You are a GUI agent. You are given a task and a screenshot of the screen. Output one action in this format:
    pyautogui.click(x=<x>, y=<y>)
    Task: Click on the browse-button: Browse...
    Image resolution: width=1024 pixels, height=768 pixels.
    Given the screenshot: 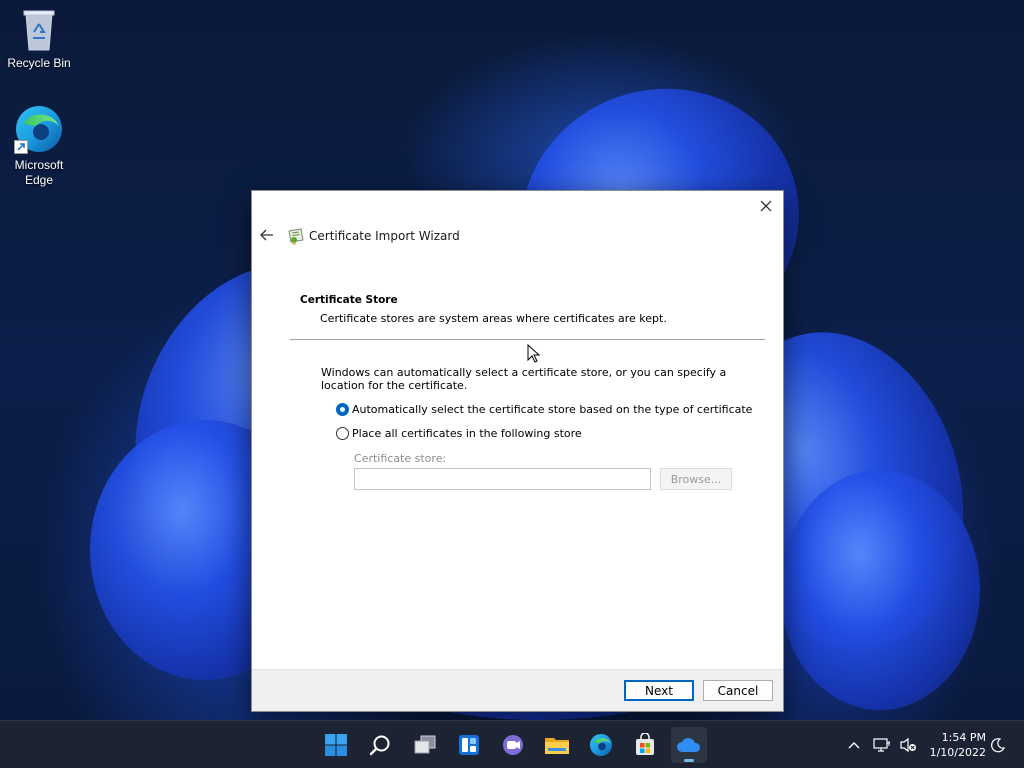 What is the action you would take?
    pyautogui.click(x=696, y=479)
    